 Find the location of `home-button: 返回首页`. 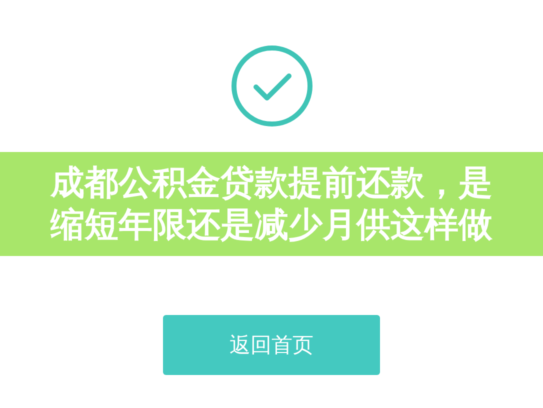

home-button: 返回首页 is located at coordinates (271, 345).